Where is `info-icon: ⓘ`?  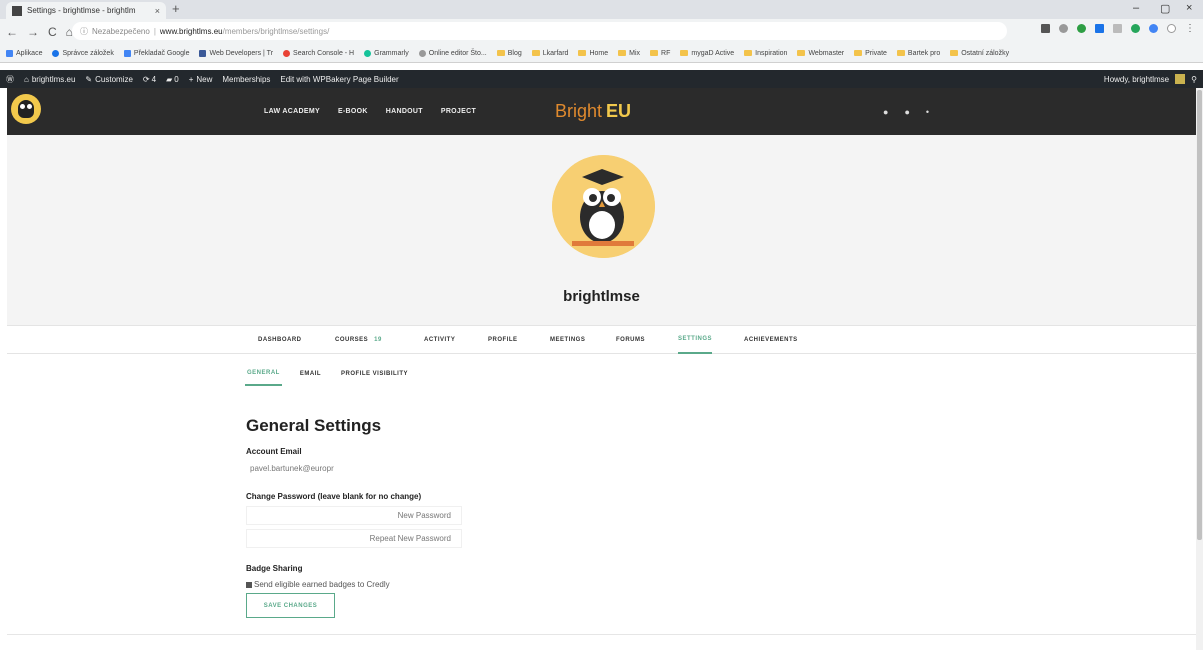
info-icon: ⓘ is located at coordinates (84, 31).